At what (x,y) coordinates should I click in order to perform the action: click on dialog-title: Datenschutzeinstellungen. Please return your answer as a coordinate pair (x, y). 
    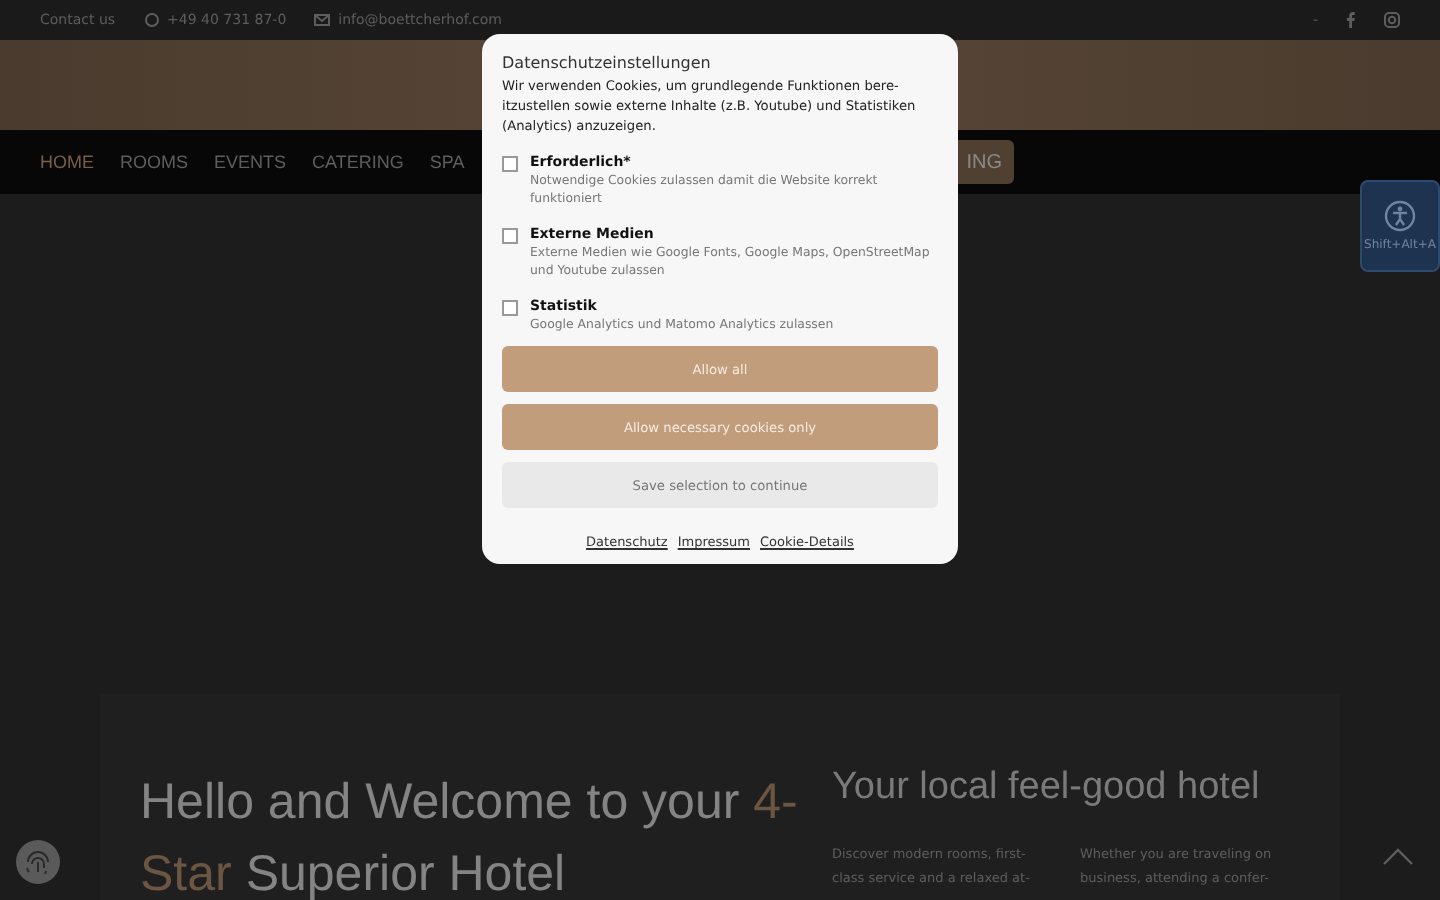
    Looking at the image, I should click on (607, 63).